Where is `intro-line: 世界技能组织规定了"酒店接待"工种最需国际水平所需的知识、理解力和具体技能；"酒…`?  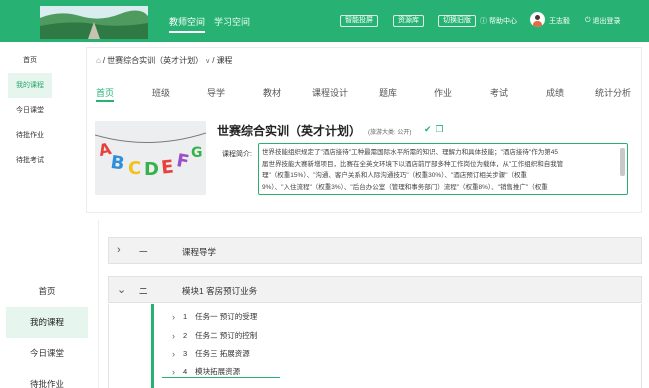 intro-line: 世界技能组织规定了"酒店接待"工种最需国际水平所需的知识、理解力和具体技能；"酒… is located at coordinates (410, 152).